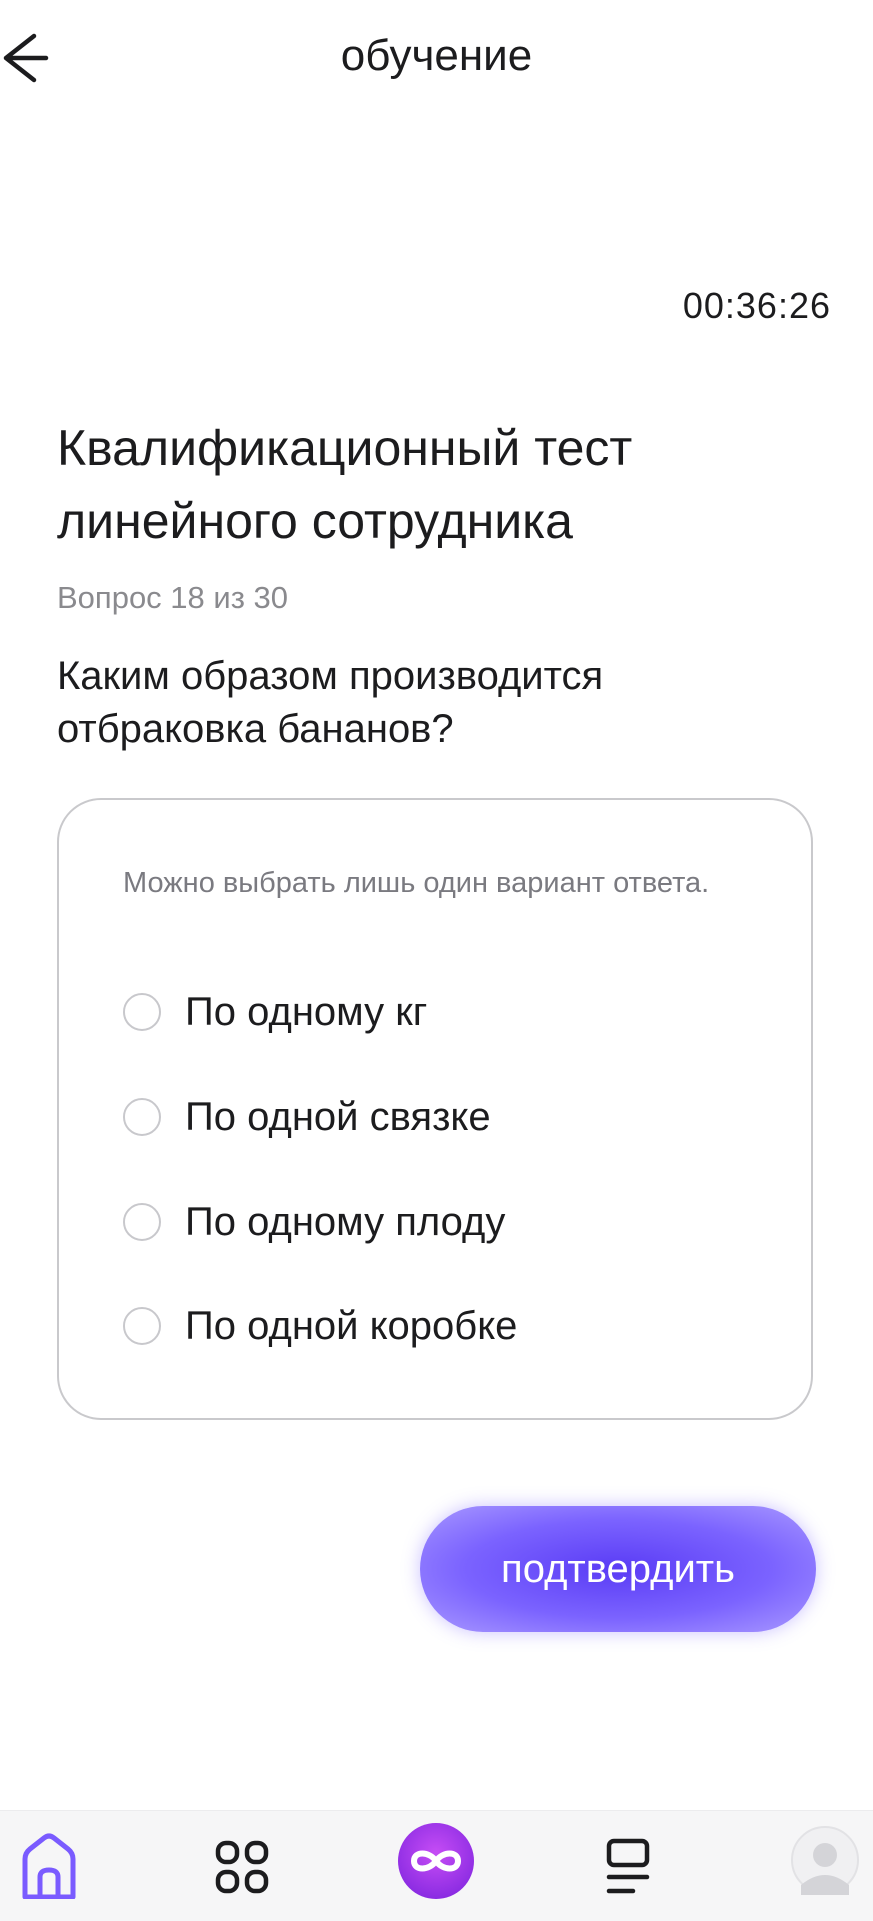 This screenshot has width=873, height=1921. Describe the element at coordinates (436, 1861) in the screenshot. I see `infinity-icon` at that location.